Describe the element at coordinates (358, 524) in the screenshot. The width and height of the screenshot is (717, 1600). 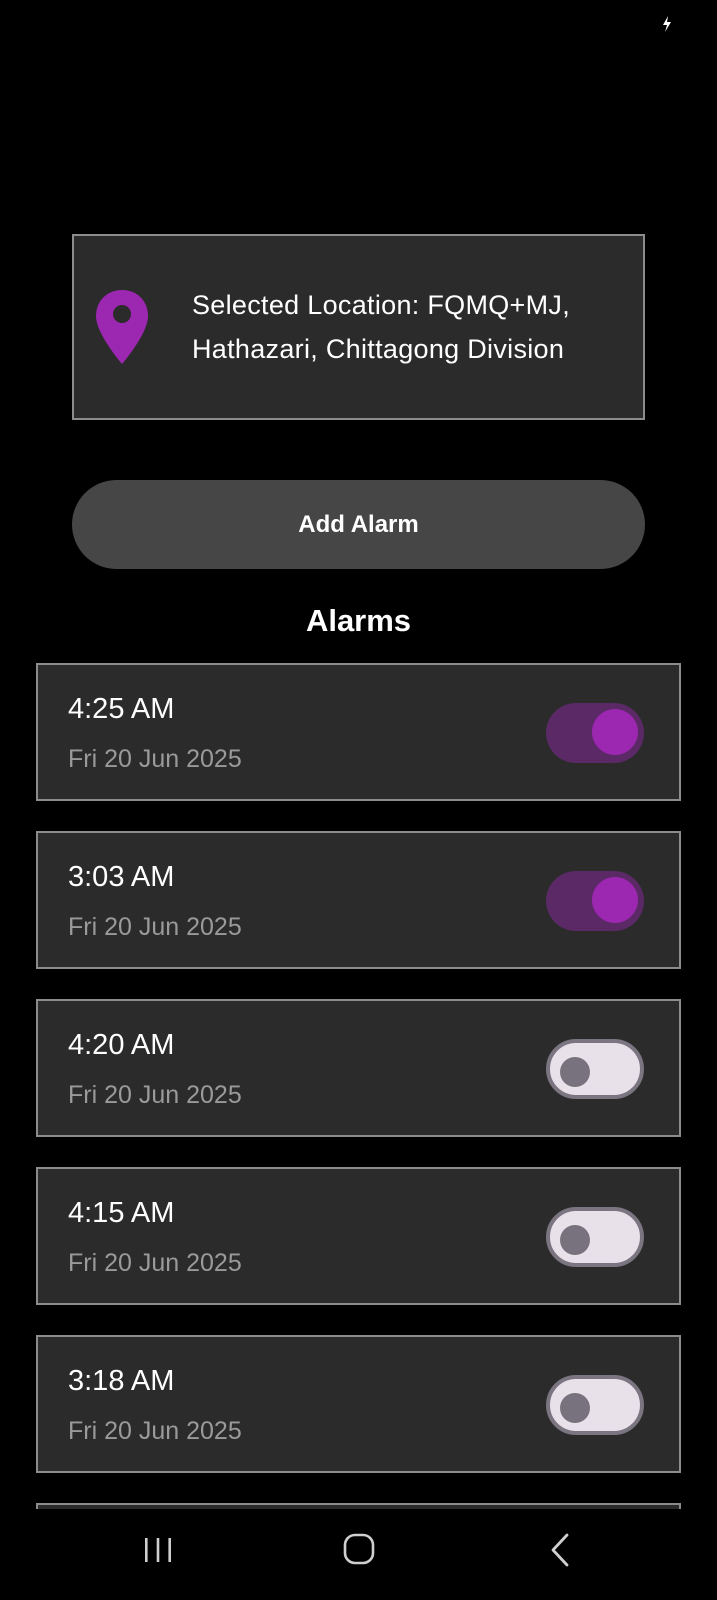
I see `add-alarm-button: Add Alarm` at that location.